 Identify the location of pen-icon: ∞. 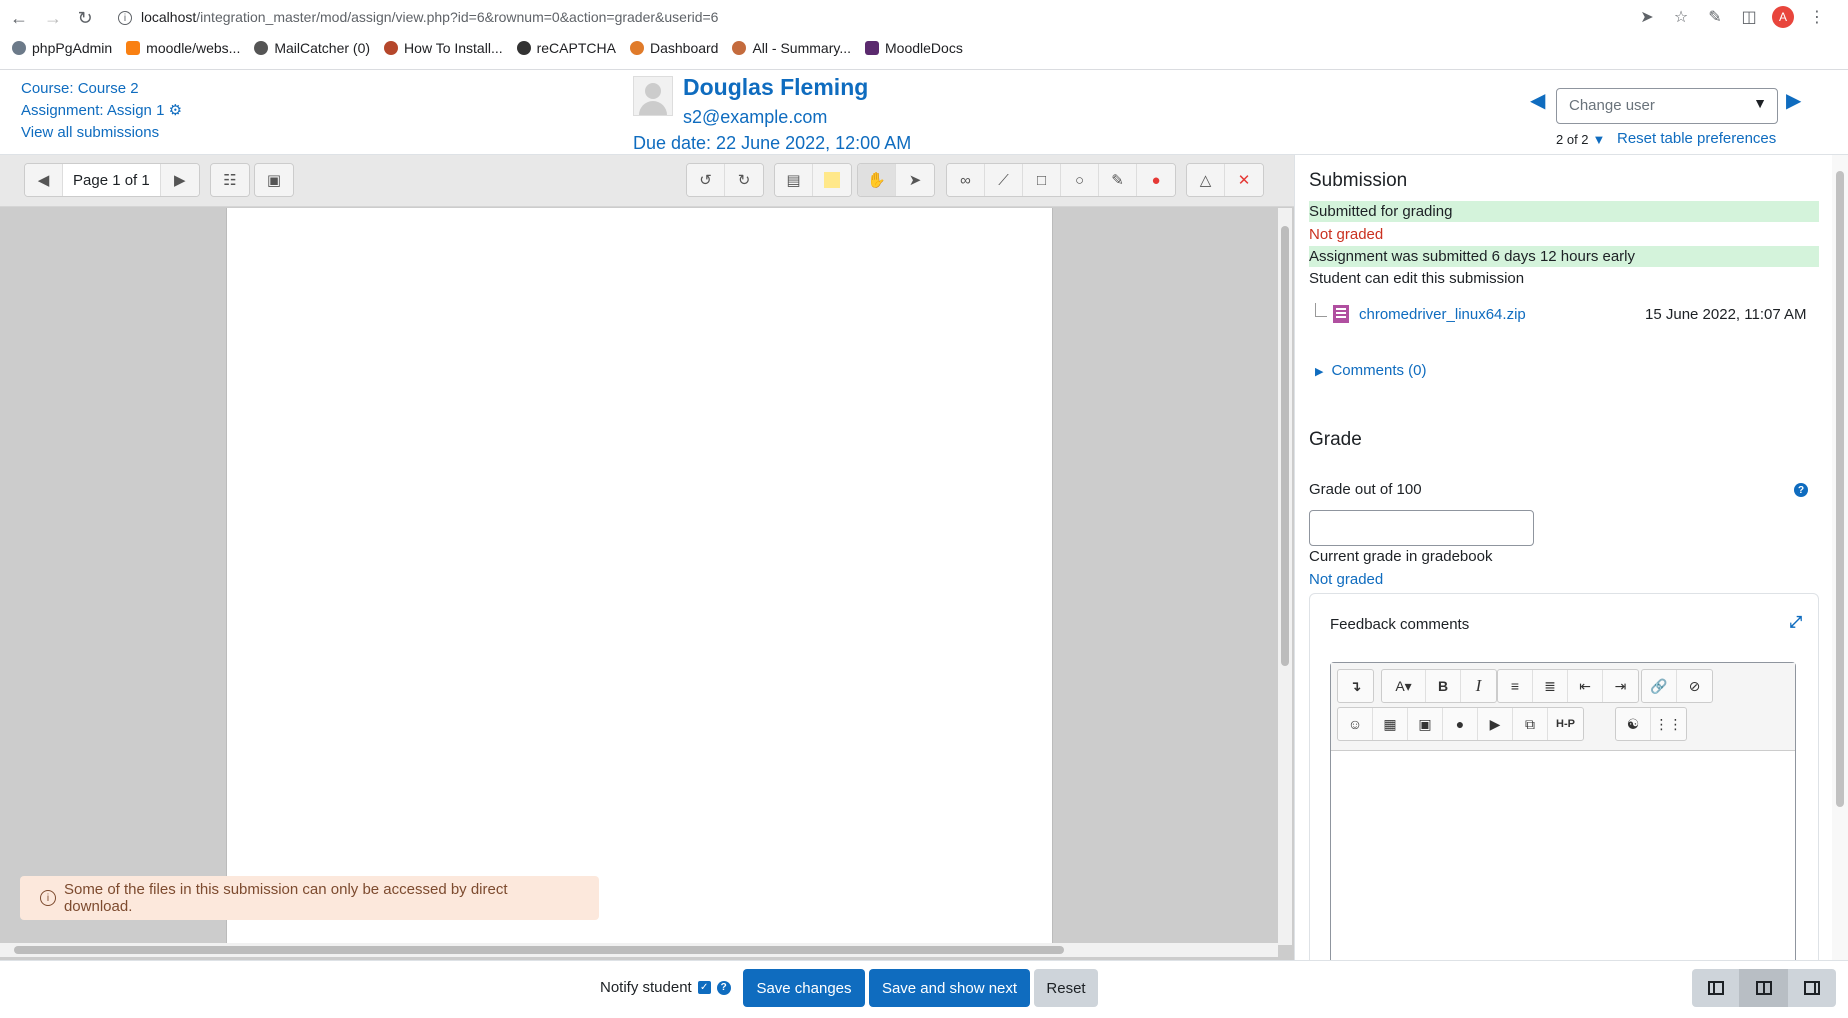
(966, 180).